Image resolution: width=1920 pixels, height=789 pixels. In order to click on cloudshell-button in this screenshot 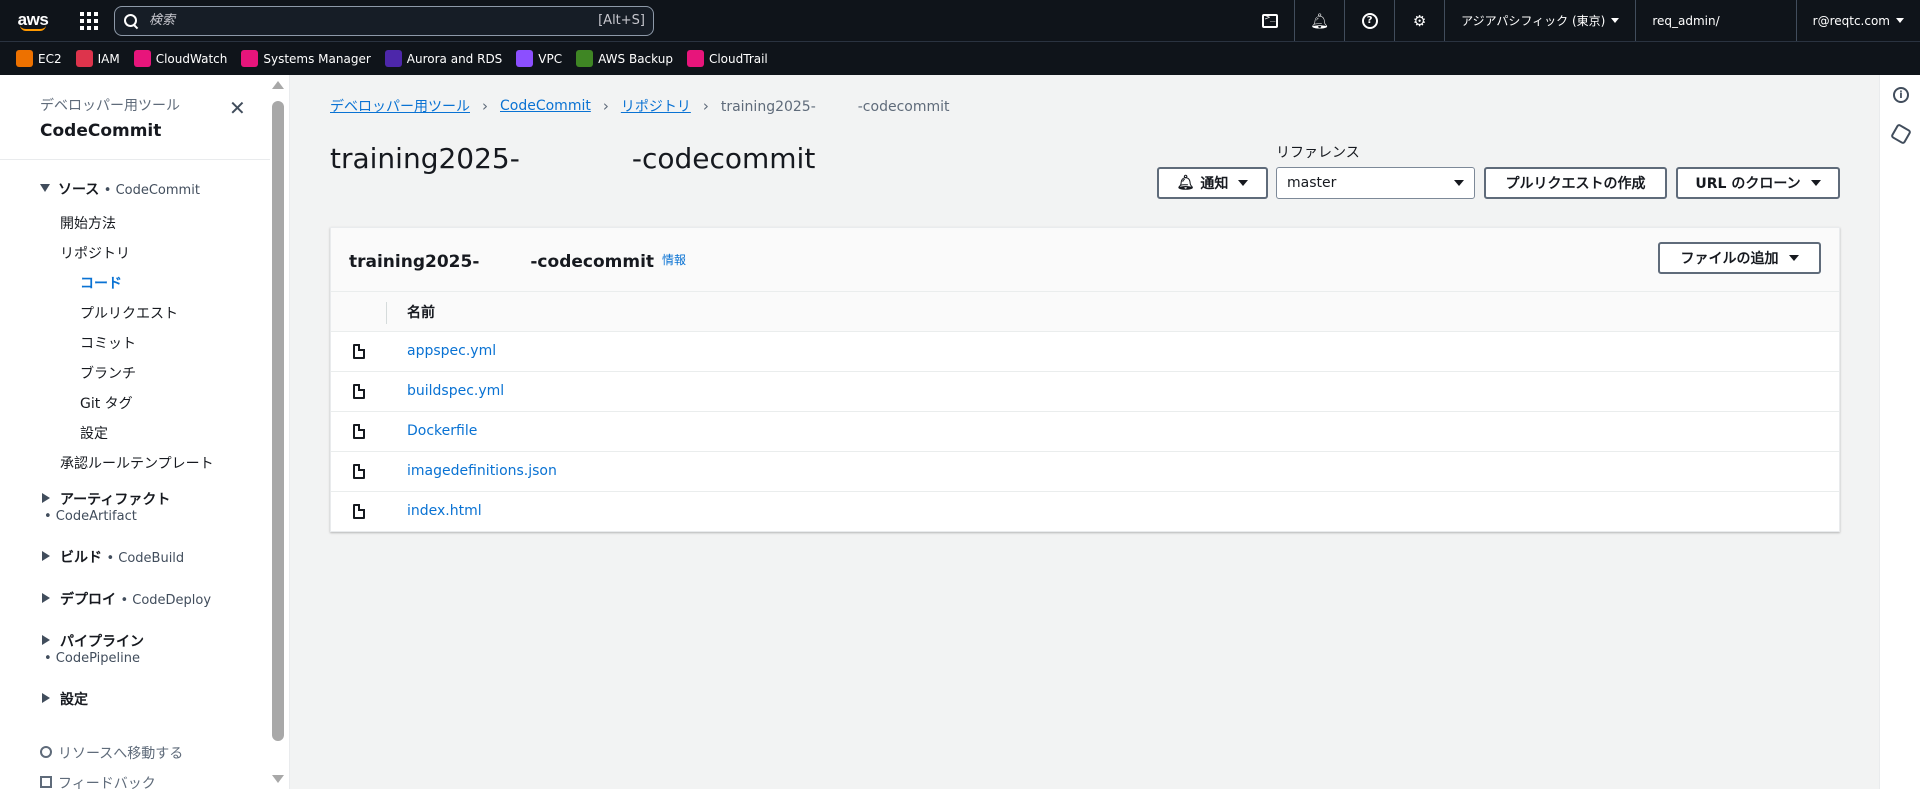, I will do `click(1270, 20)`.